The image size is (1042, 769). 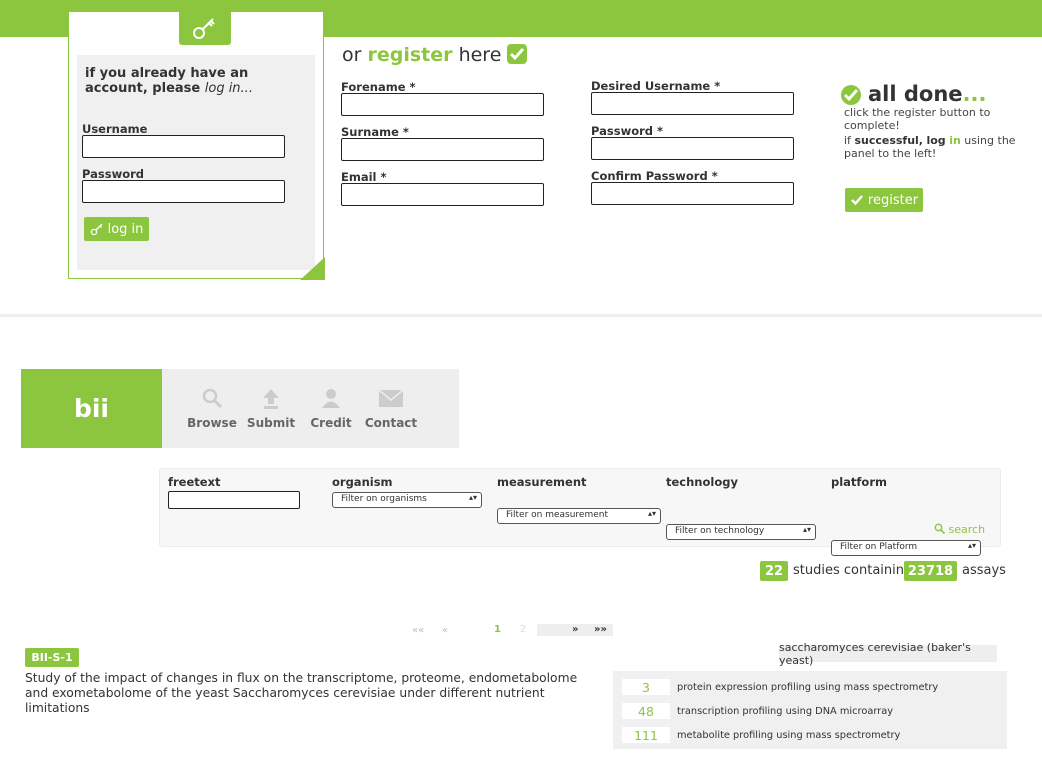 What do you see at coordinates (375, 132) in the screenshot?
I see `surname-label: Surname *` at bounding box center [375, 132].